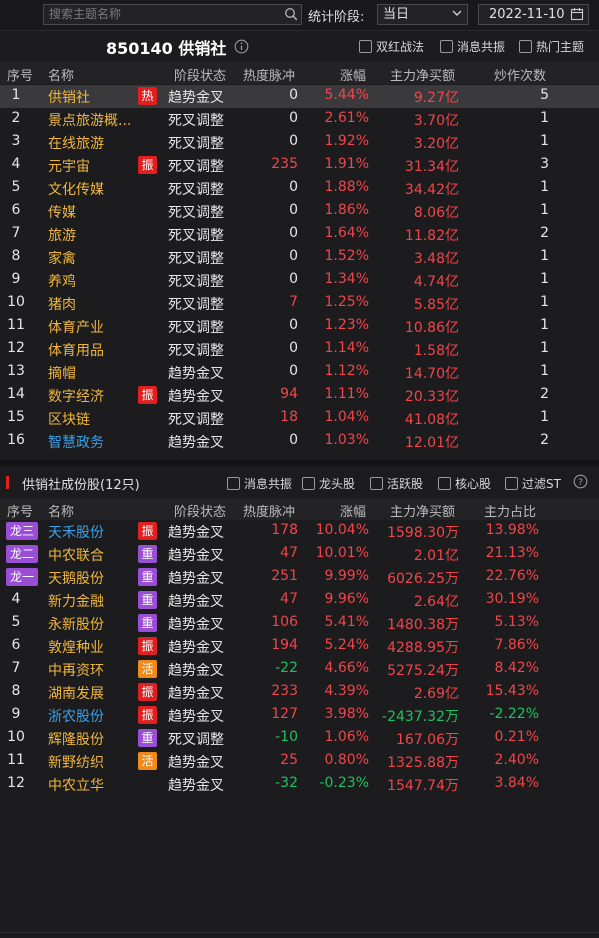 This screenshot has width=599, height=938. What do you see at coordinates (76, 647) in the screenshot?
I see `stock-name: 敦煌种业` at bounding box center [76, 647].